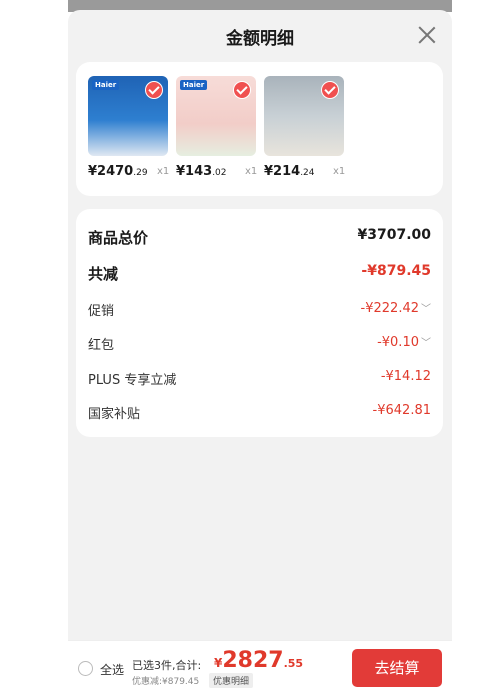 The image size is (500, 688). What do you see at coordinates (167, 665) in the screenshot?
I see `selected-count-text: 已选3件,合计:` at bounding box center [167, 665].